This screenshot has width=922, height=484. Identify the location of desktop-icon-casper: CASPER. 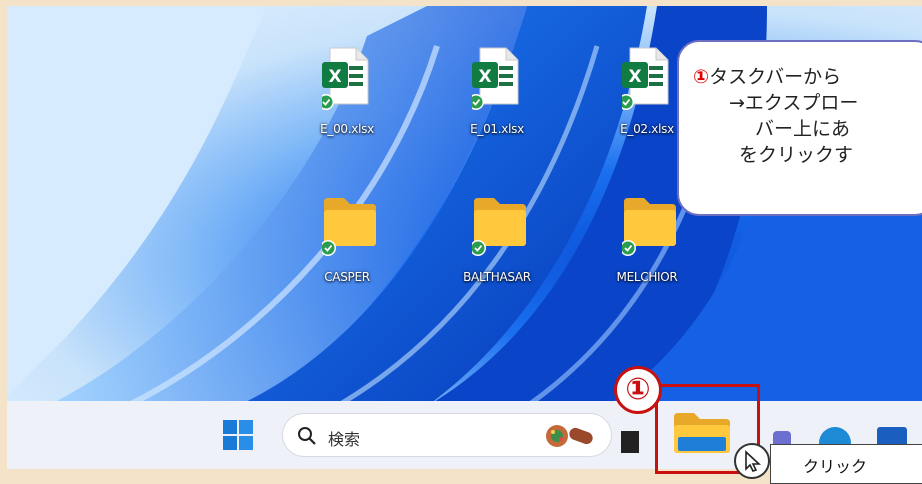
(347, 249).